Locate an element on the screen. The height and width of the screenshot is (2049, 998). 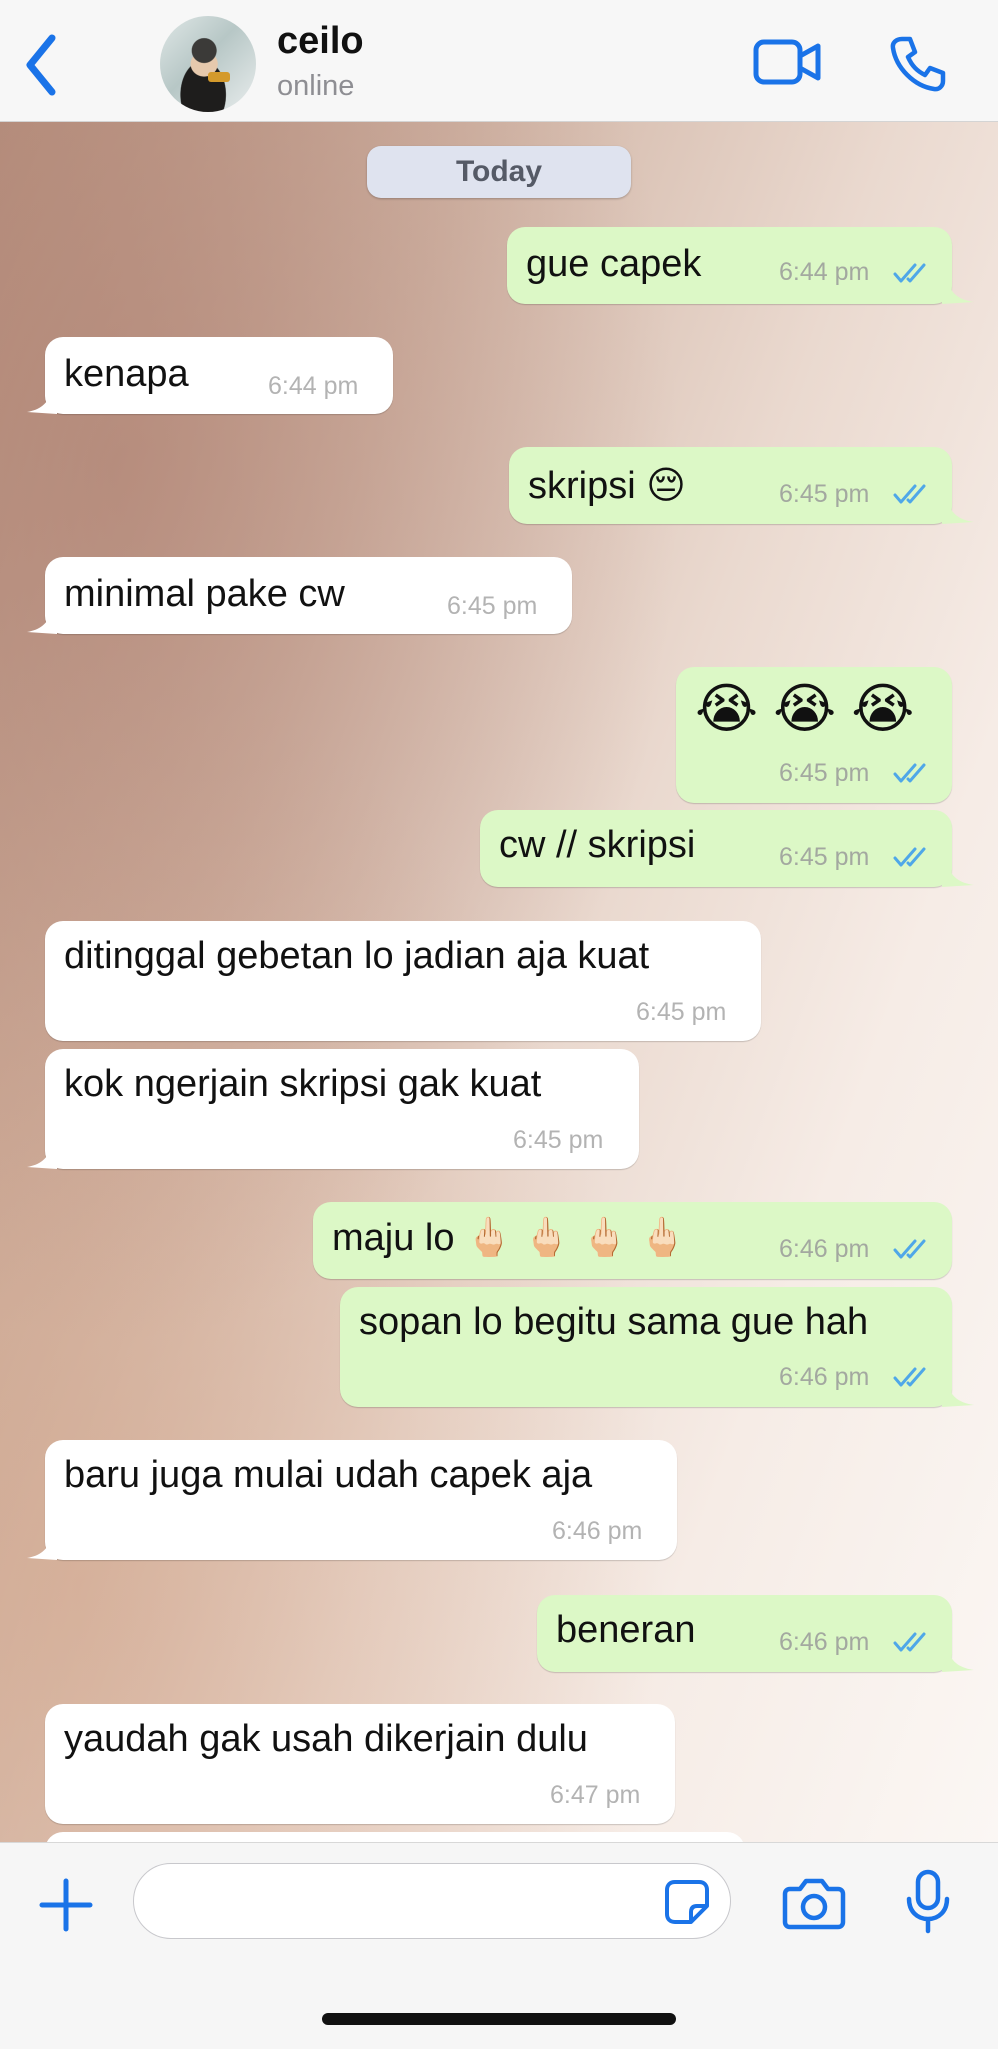
message-bubble-incoming: yaudah gak usah dikerjain dulu 6:47 pm is located at coordinates (360, 1764).